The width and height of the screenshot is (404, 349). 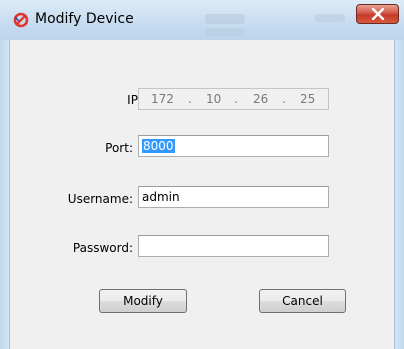 I want to click on app-logo-icon, so click(x=21, y=20).